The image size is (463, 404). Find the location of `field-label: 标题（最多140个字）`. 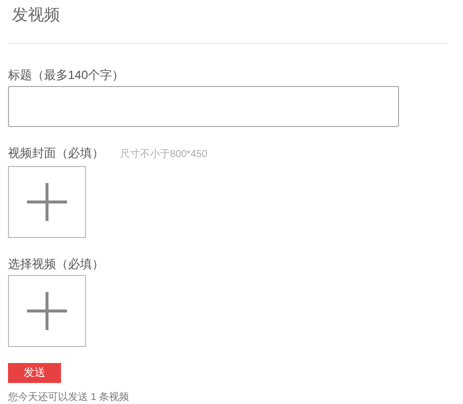

field-label: 标题（最多140个字） is located at coordinates (67, 75).